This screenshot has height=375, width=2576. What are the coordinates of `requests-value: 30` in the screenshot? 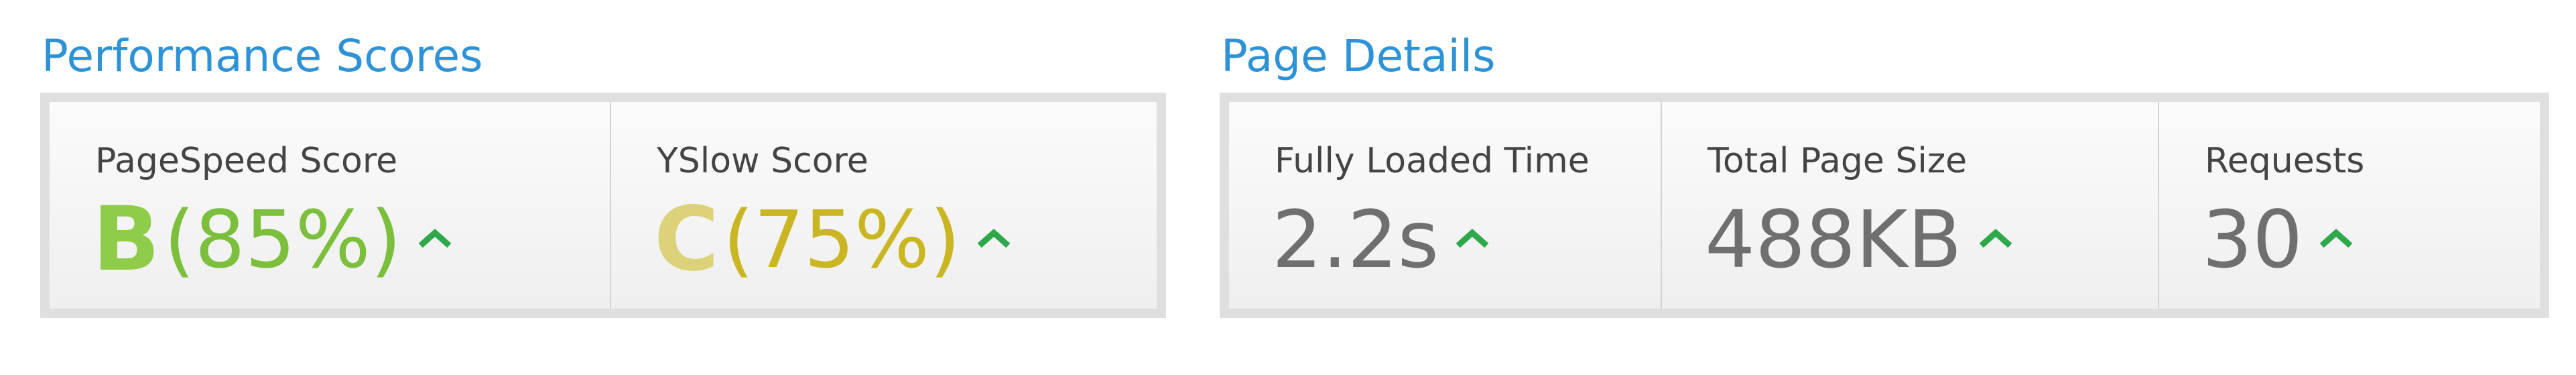 It's located at (2277, 239).